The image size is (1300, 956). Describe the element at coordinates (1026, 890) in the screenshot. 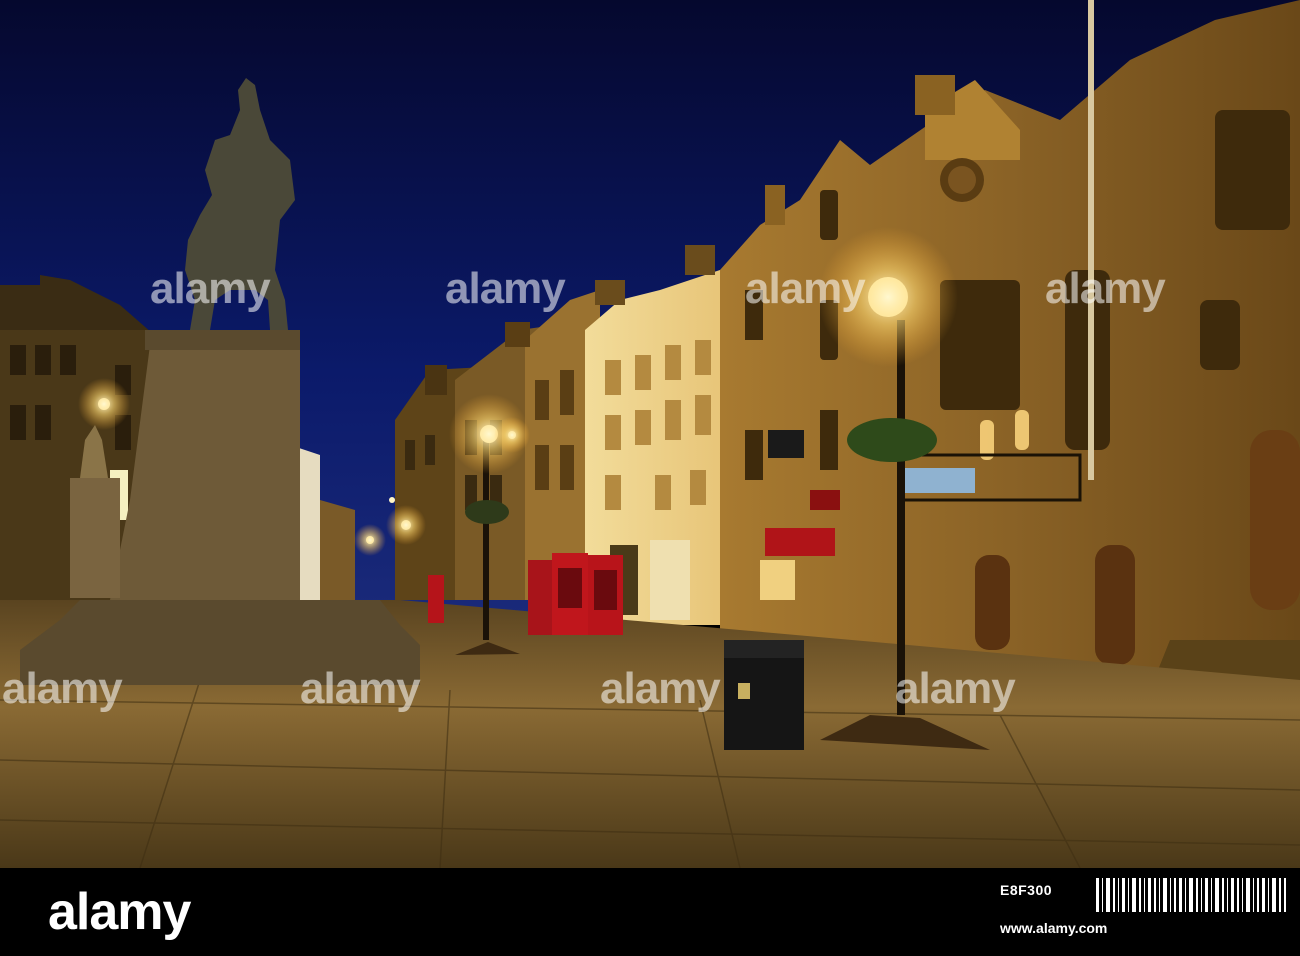

I see `image-code: E8F300` at that location.